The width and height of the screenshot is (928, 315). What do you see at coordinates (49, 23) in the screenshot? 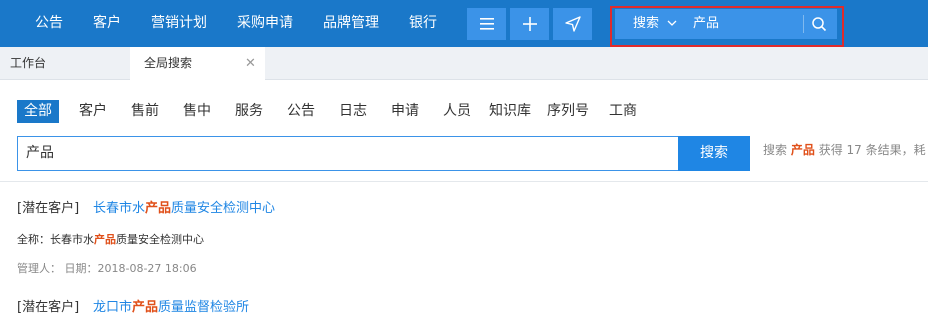
I see `nav-item-announcements: 公告` at bounding box center [49, 23].